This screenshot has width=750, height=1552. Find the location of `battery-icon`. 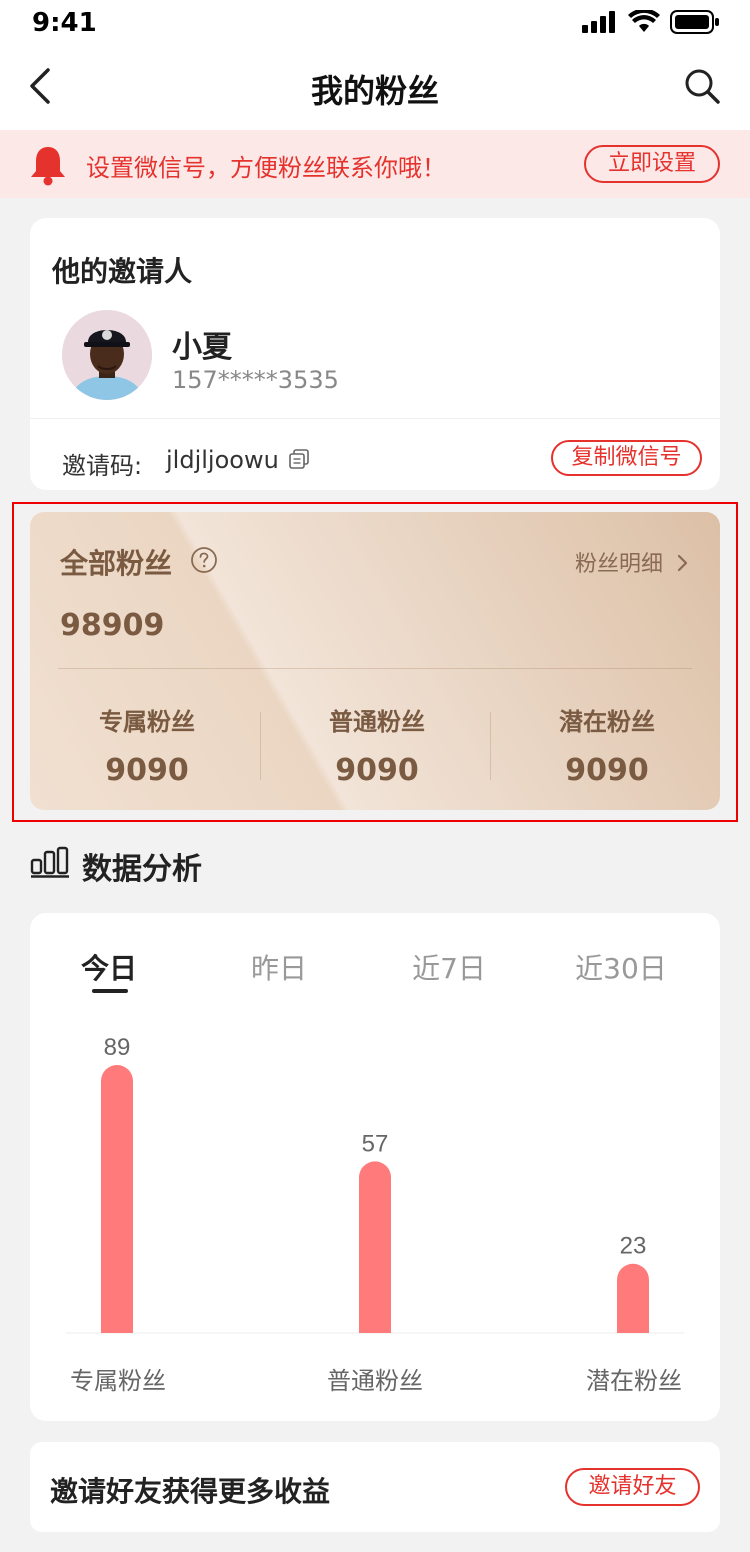

battery-icon is located at coordinates (694, 22).